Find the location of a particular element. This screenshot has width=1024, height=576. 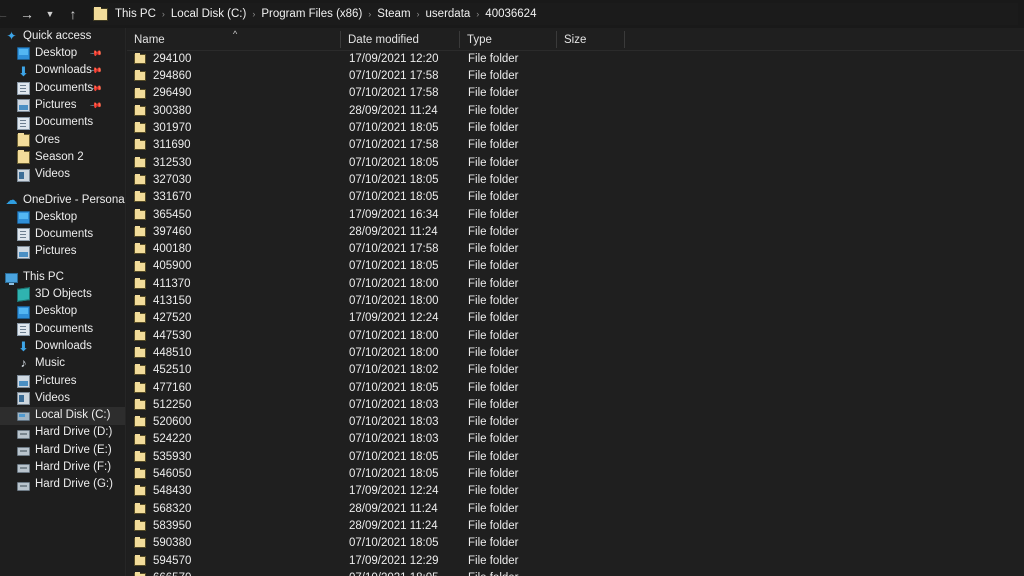

table-row: 520600 07/10/2021 18:03 File folder is located at coordinates (575, 422).